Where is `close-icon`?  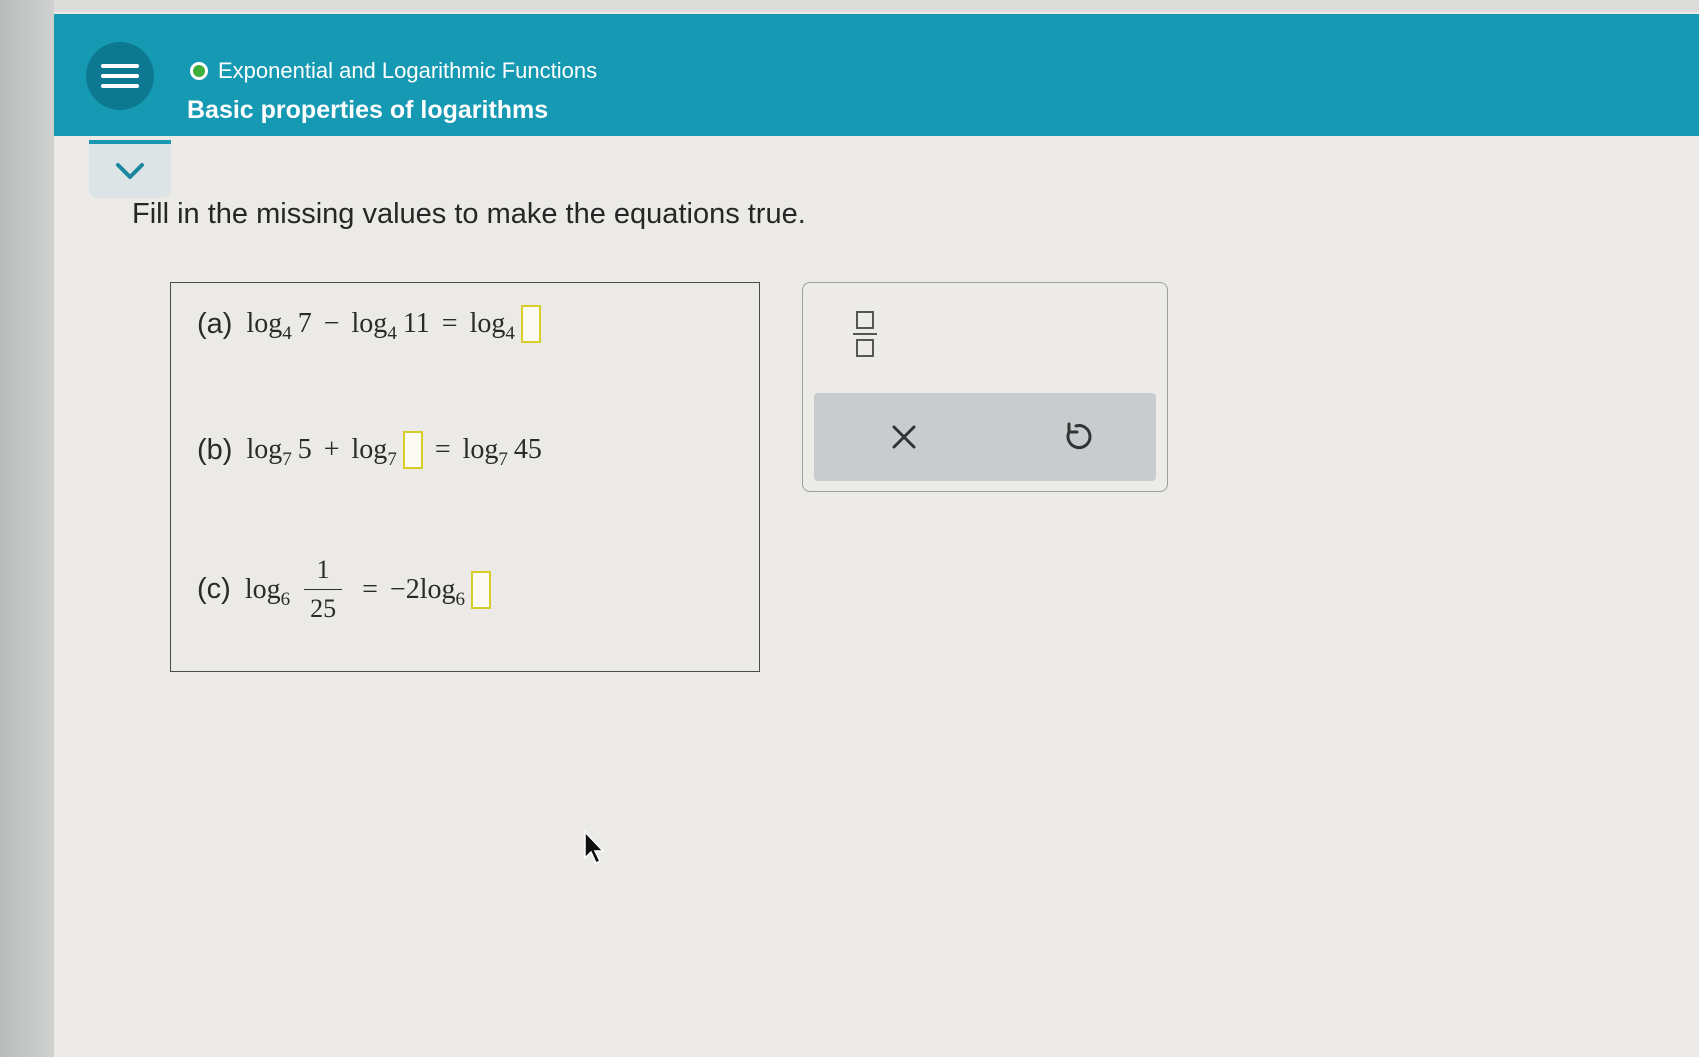 close-icon is located at coordinates (904, 437).